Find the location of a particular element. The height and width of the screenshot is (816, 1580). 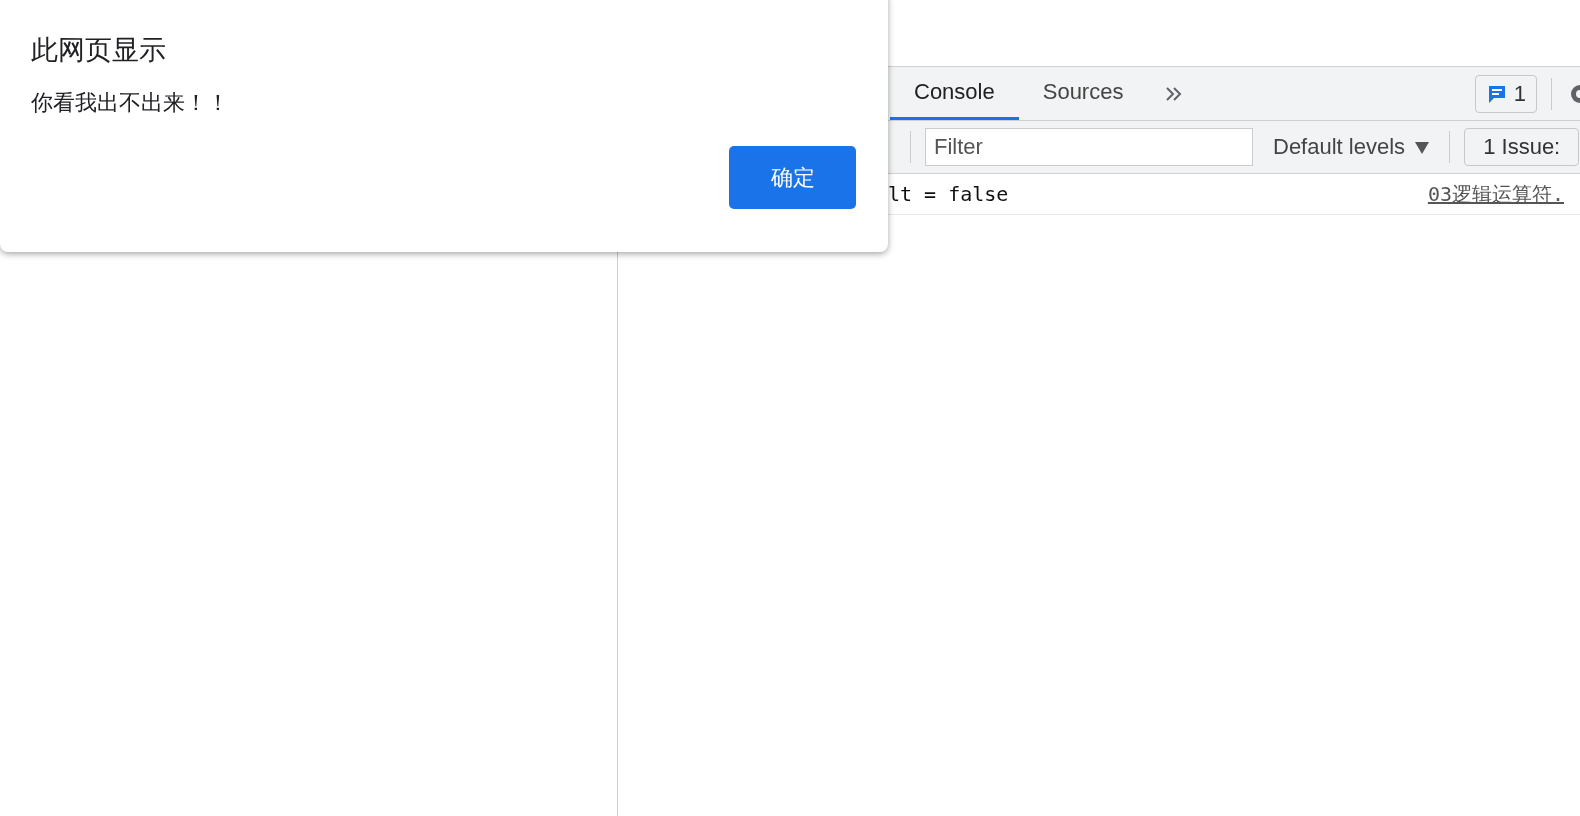

more-tabs-icon is located at coordinates (1174, 93).